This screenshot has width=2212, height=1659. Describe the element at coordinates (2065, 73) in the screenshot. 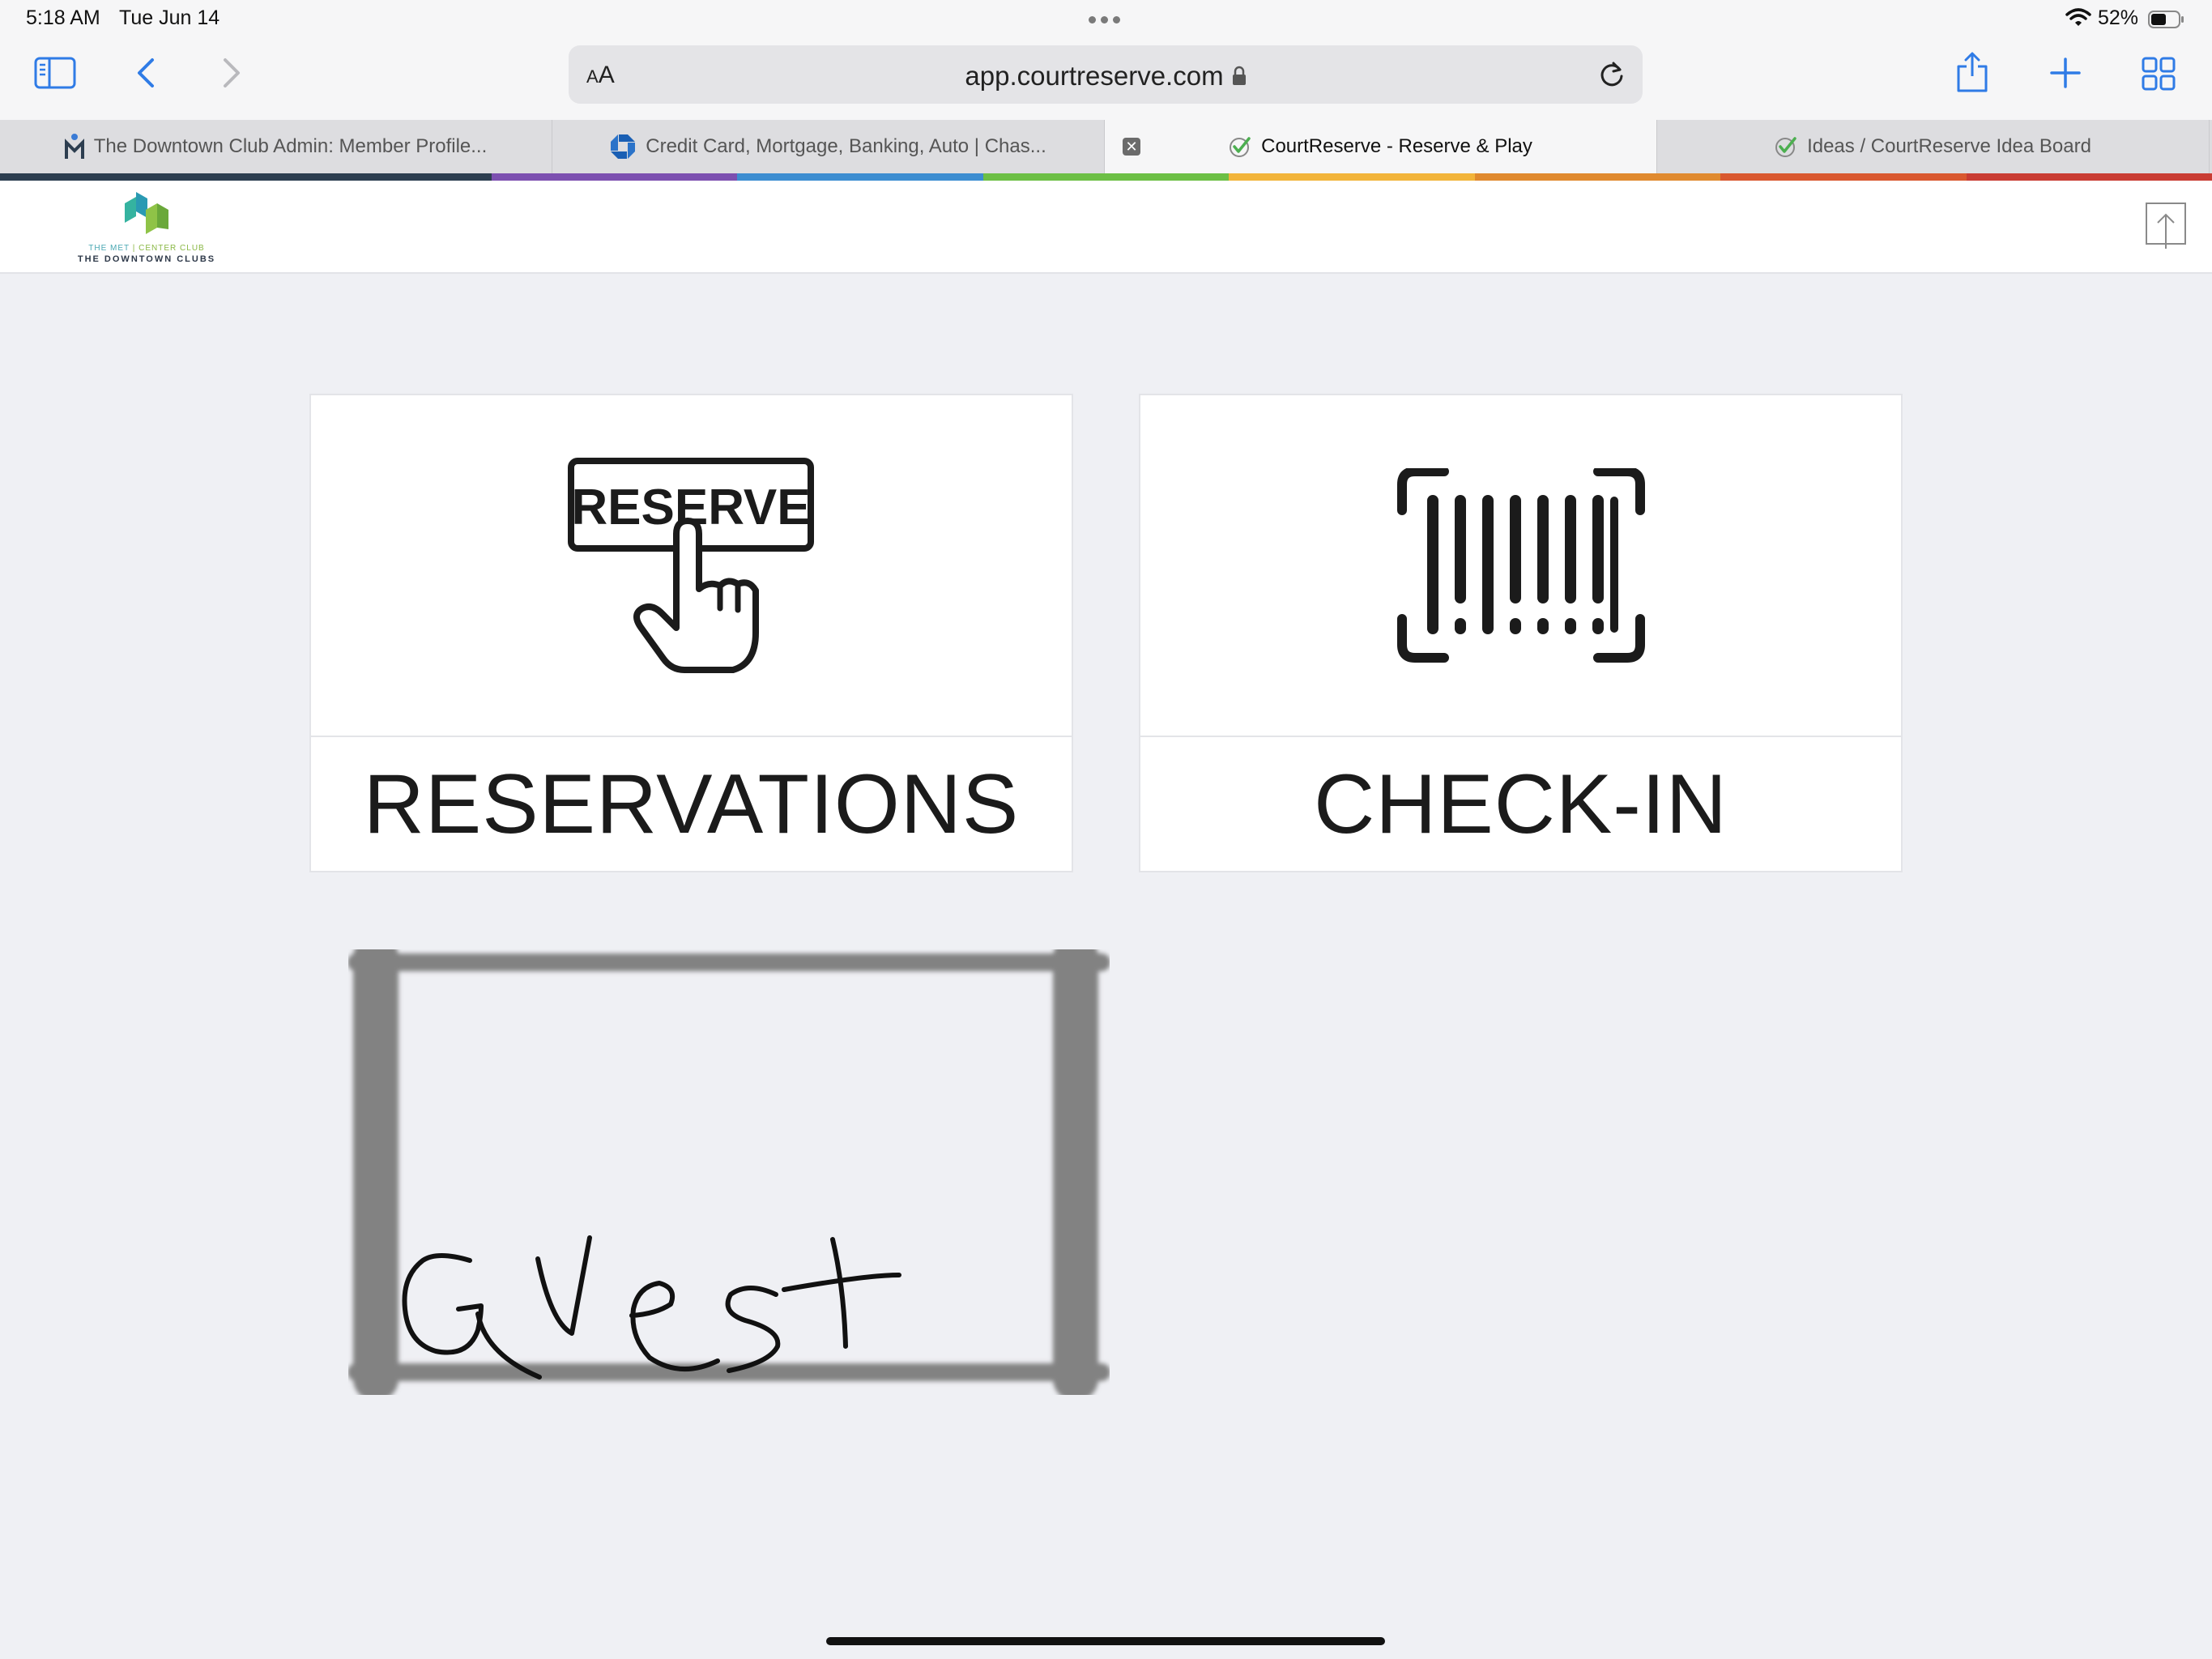

I see `new-tab-plus-icon` at that location.